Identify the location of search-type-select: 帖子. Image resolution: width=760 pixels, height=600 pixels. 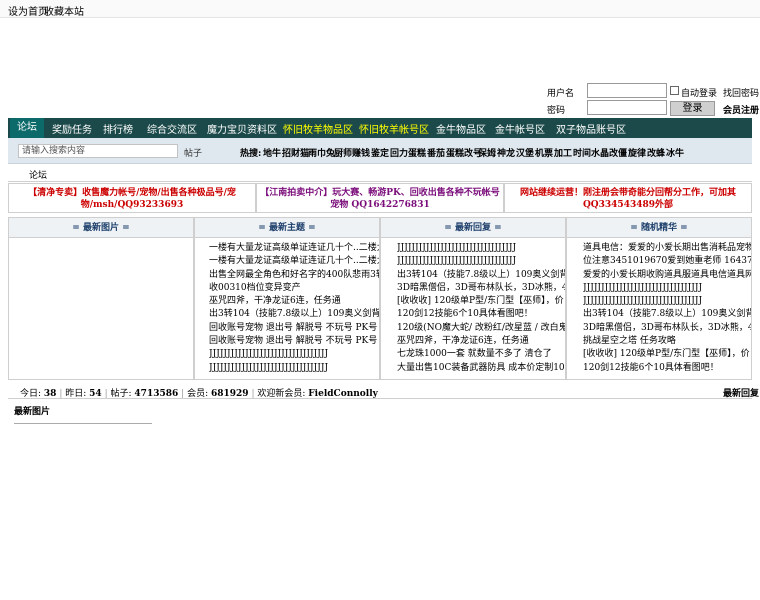
(193, 152).